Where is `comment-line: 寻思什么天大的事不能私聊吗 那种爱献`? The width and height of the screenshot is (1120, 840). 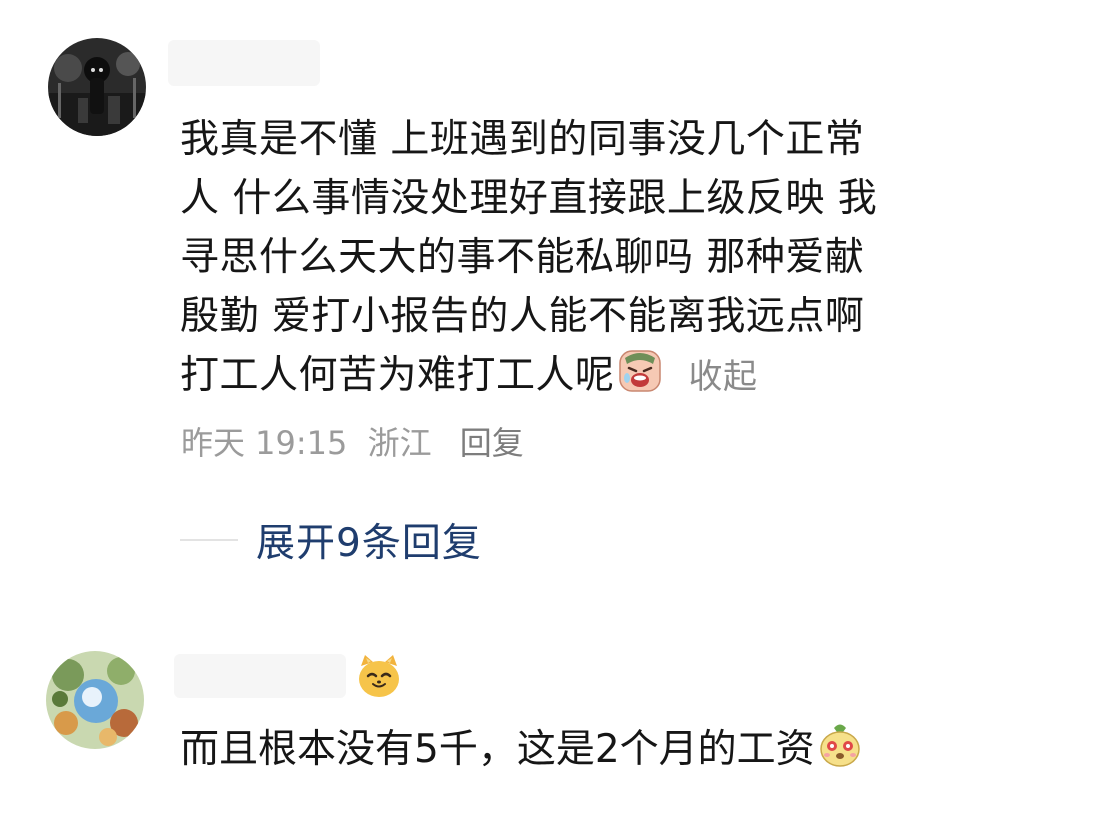
comment-line: 寻思什么天大的事不能私聊吗 那种爱献 is located at coordinates (522, 257).